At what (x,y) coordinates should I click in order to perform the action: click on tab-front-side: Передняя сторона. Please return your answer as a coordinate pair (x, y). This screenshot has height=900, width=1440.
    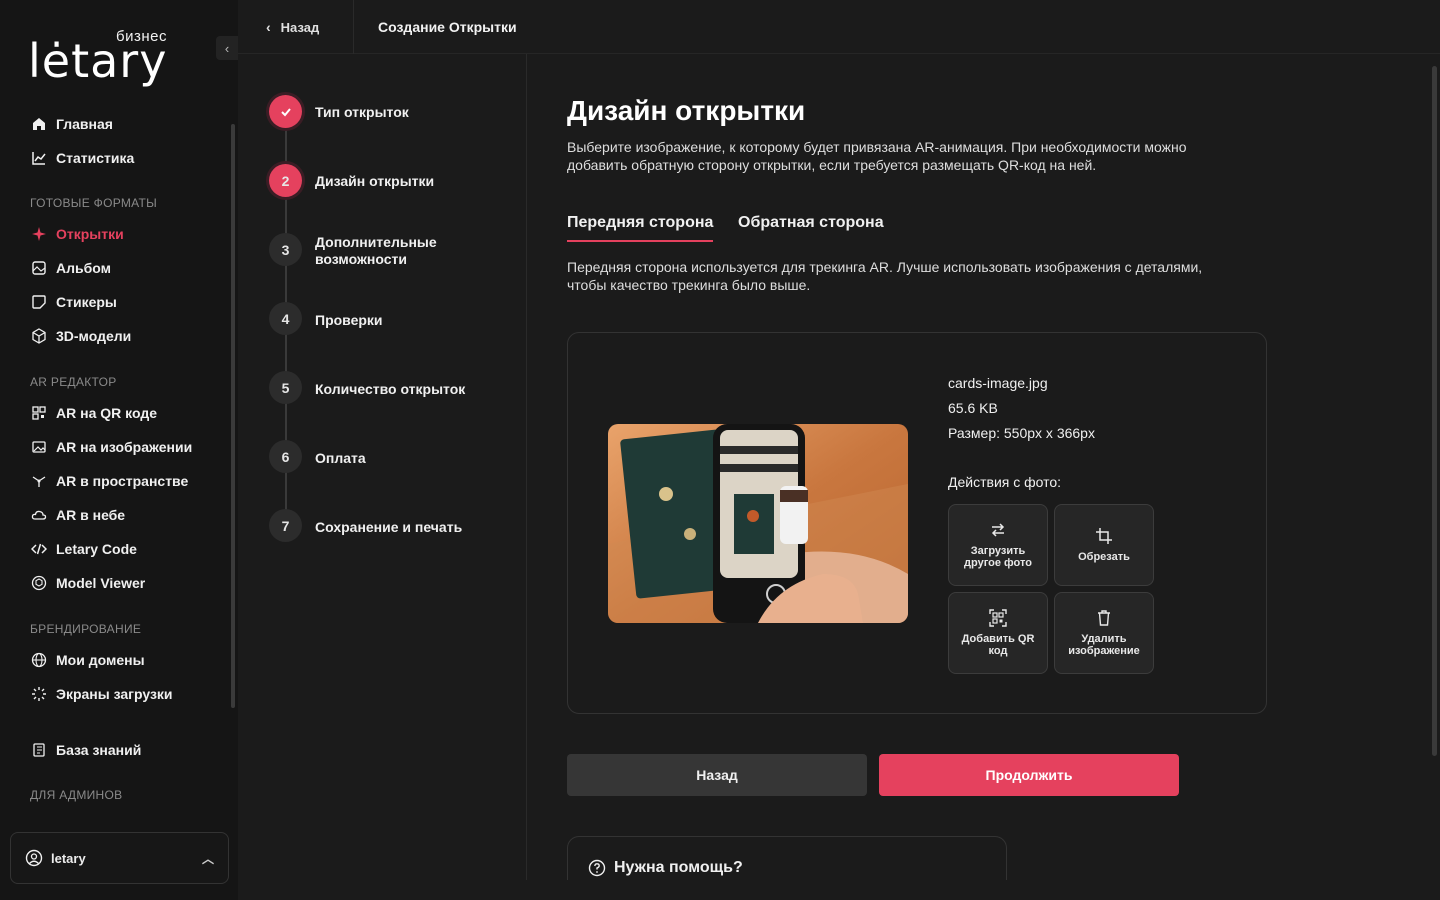
    Looking at the image, I should click on (640, 228).